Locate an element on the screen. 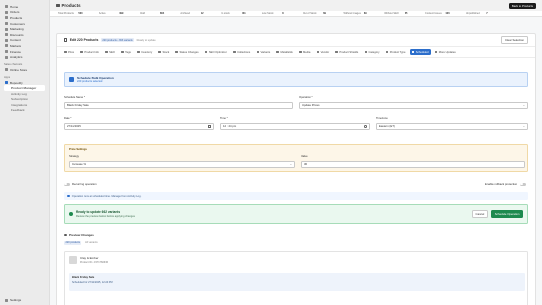 The width and height of the screenshot is (542, 305). tab-inventory: Inventory is located at coordinates (144, 52).